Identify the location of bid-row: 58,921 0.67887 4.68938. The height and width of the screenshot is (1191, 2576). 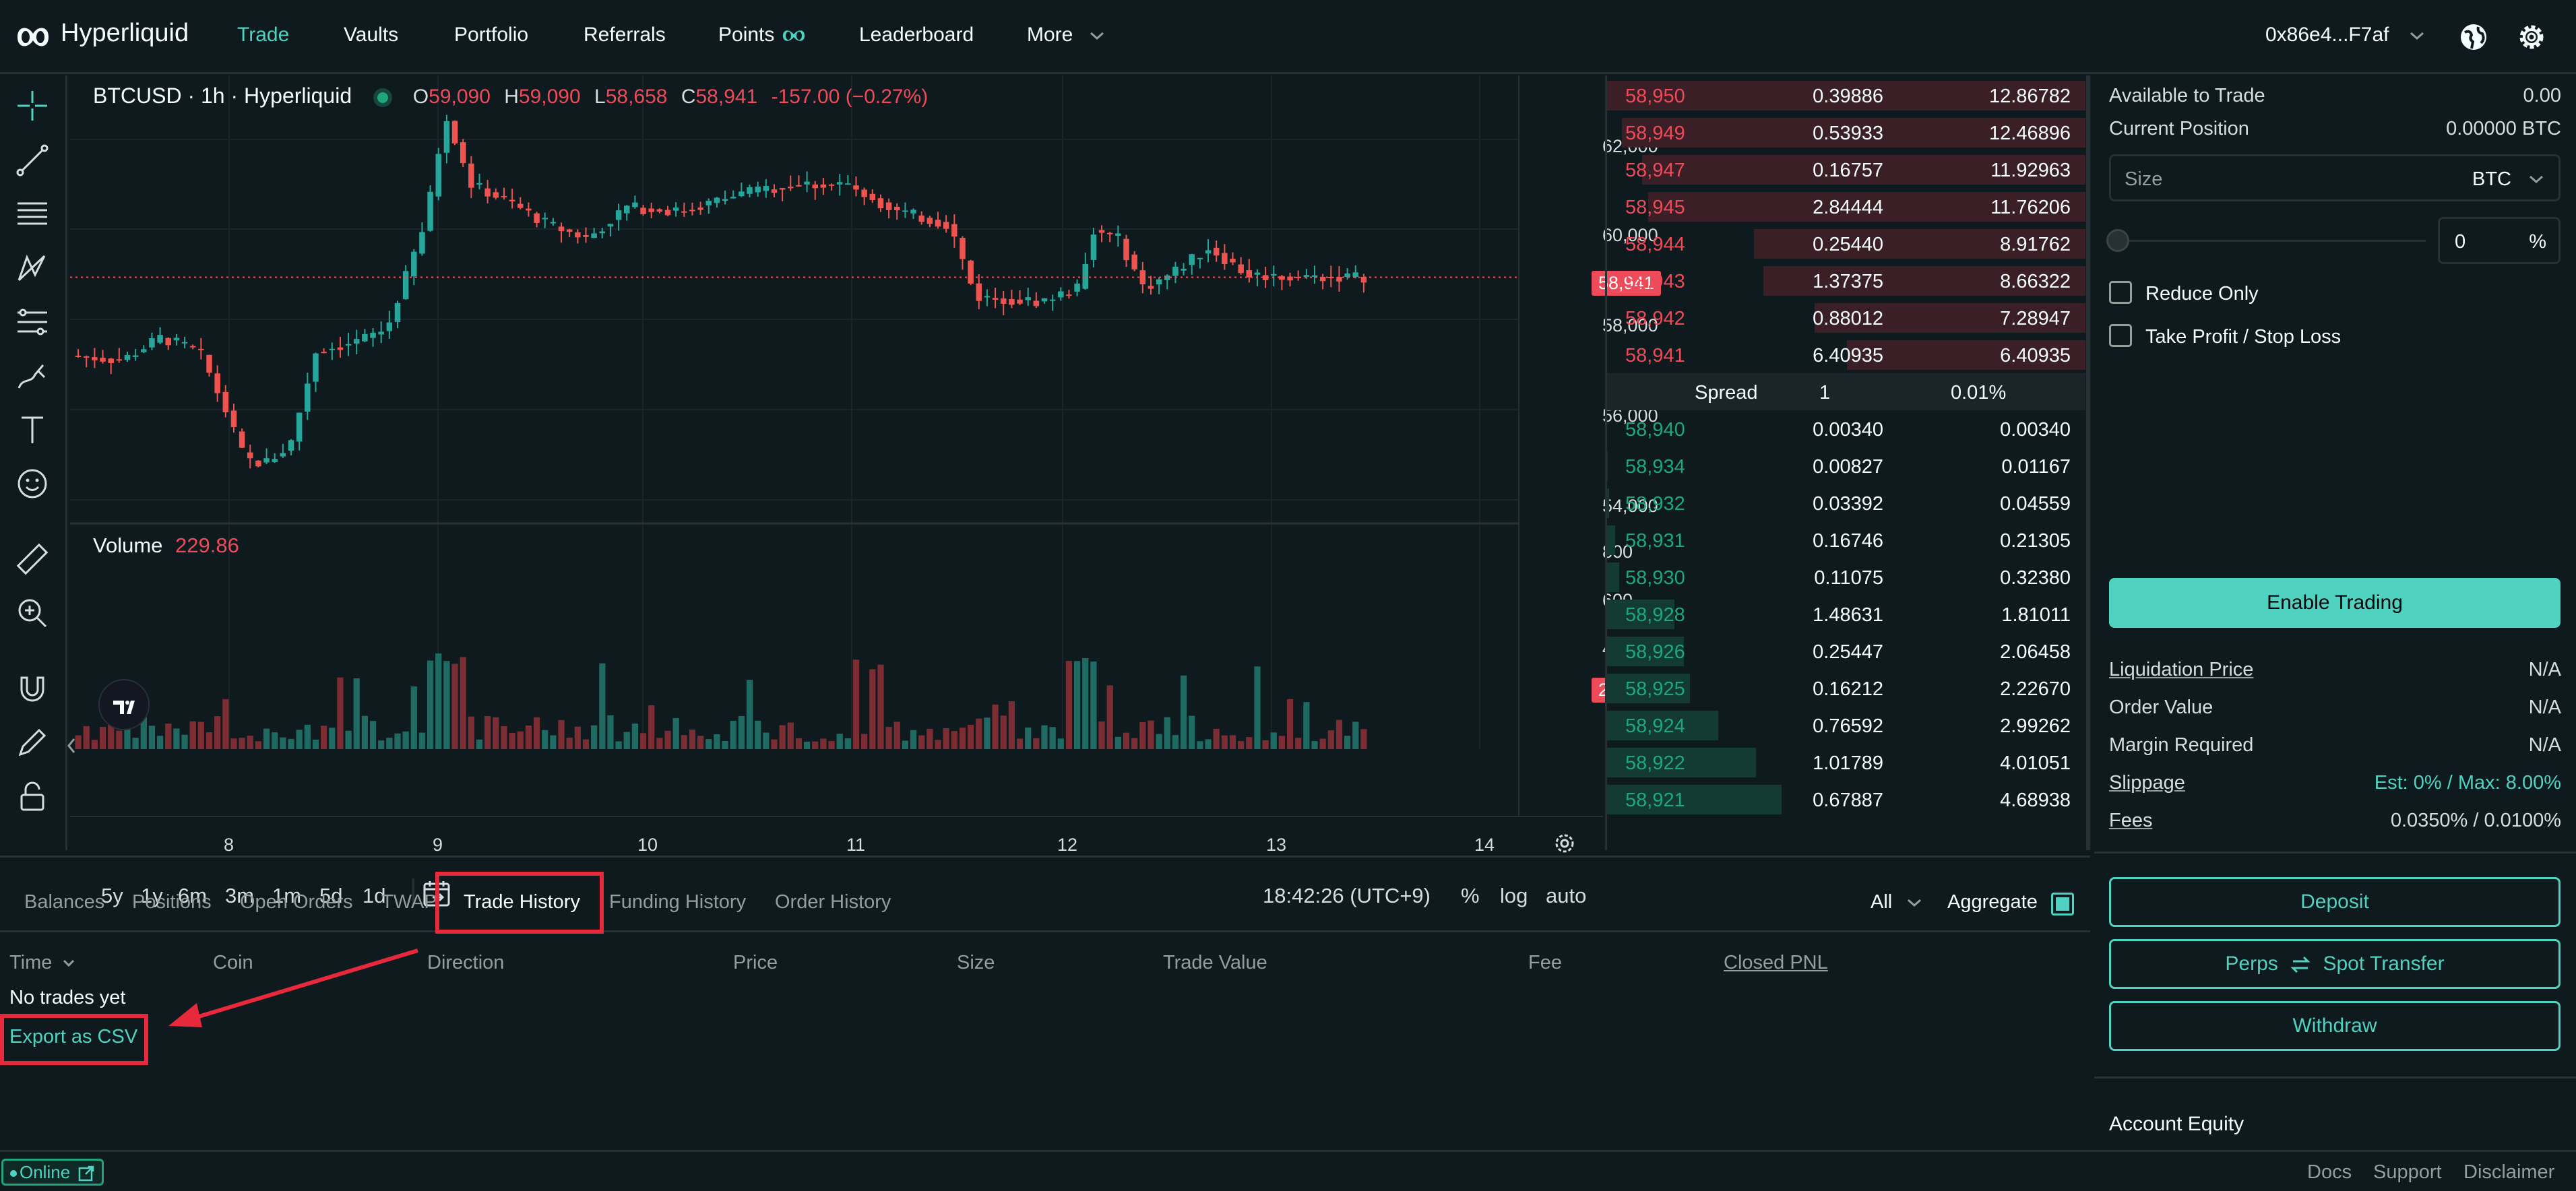
(1846, 800).